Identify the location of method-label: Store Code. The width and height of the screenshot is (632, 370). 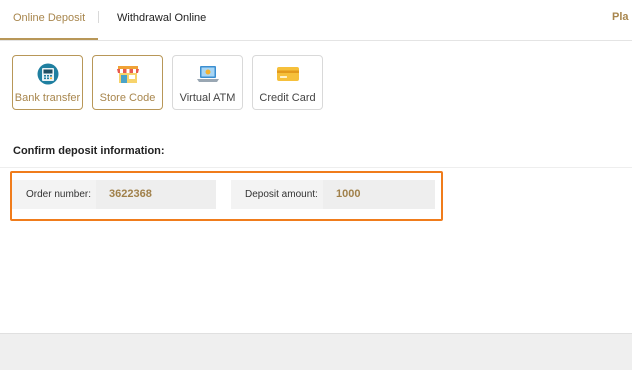
(127, 98).